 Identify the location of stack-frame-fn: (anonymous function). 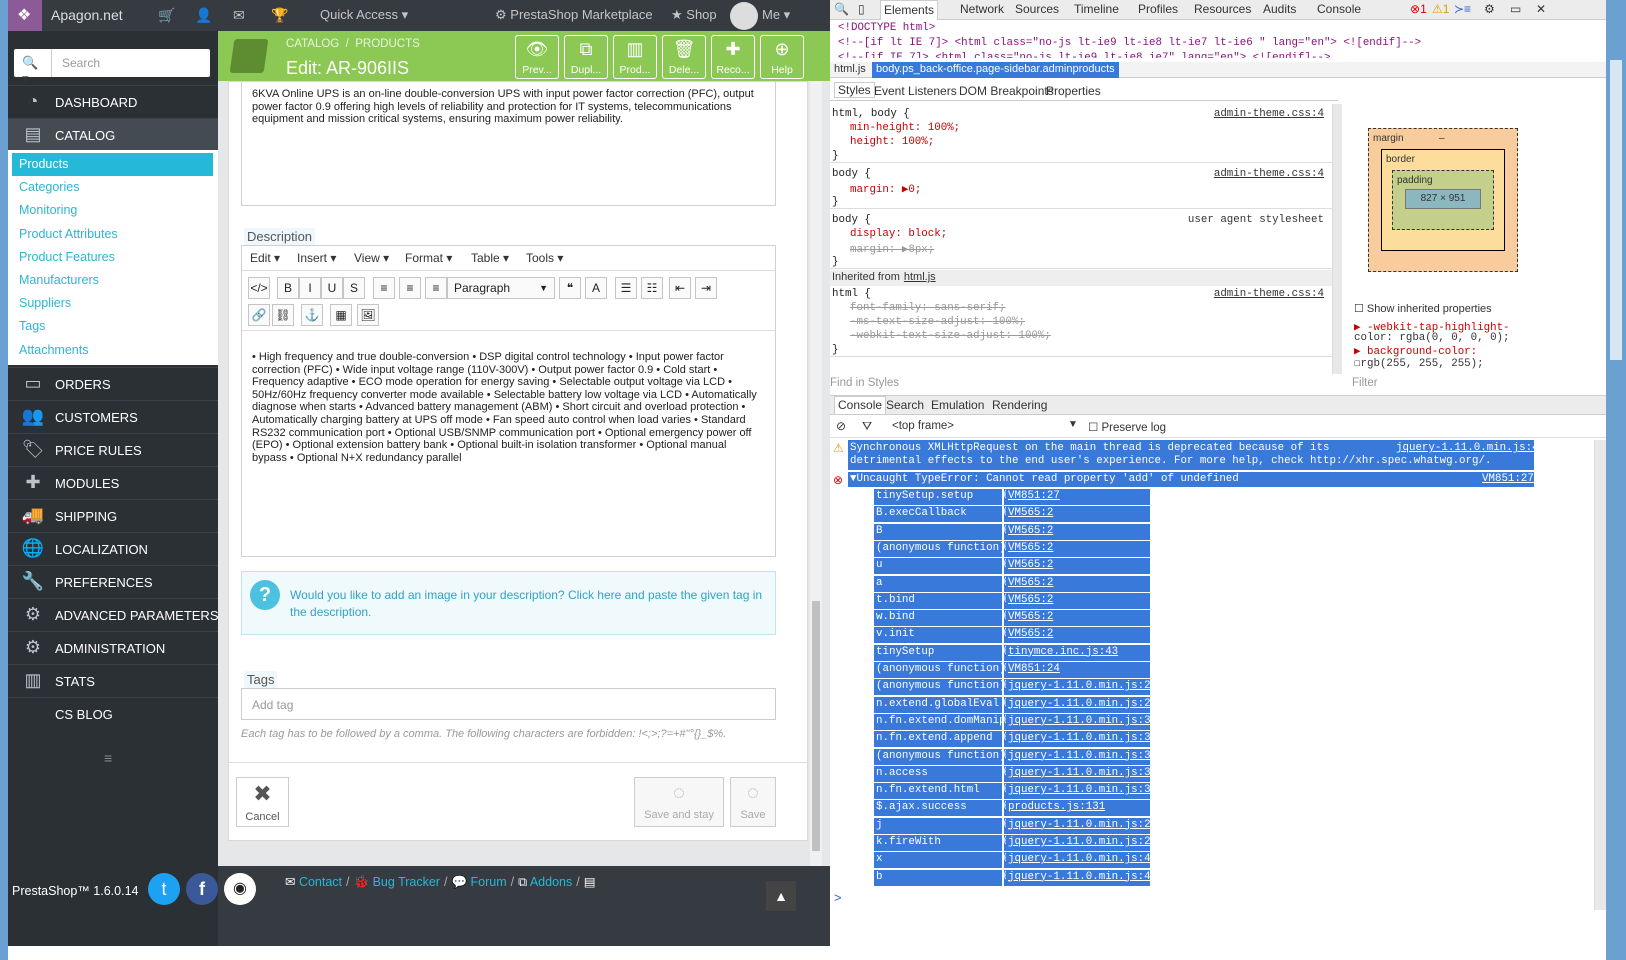
(938, 756).